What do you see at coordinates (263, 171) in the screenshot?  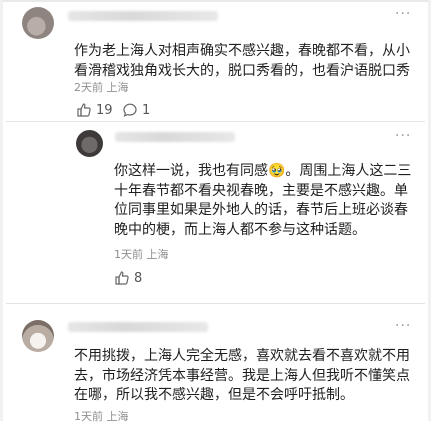 I see `comment-text-line: 你这样一说，我也有同感🥹。周围上海人这二三` at bounding box center [263, 171].